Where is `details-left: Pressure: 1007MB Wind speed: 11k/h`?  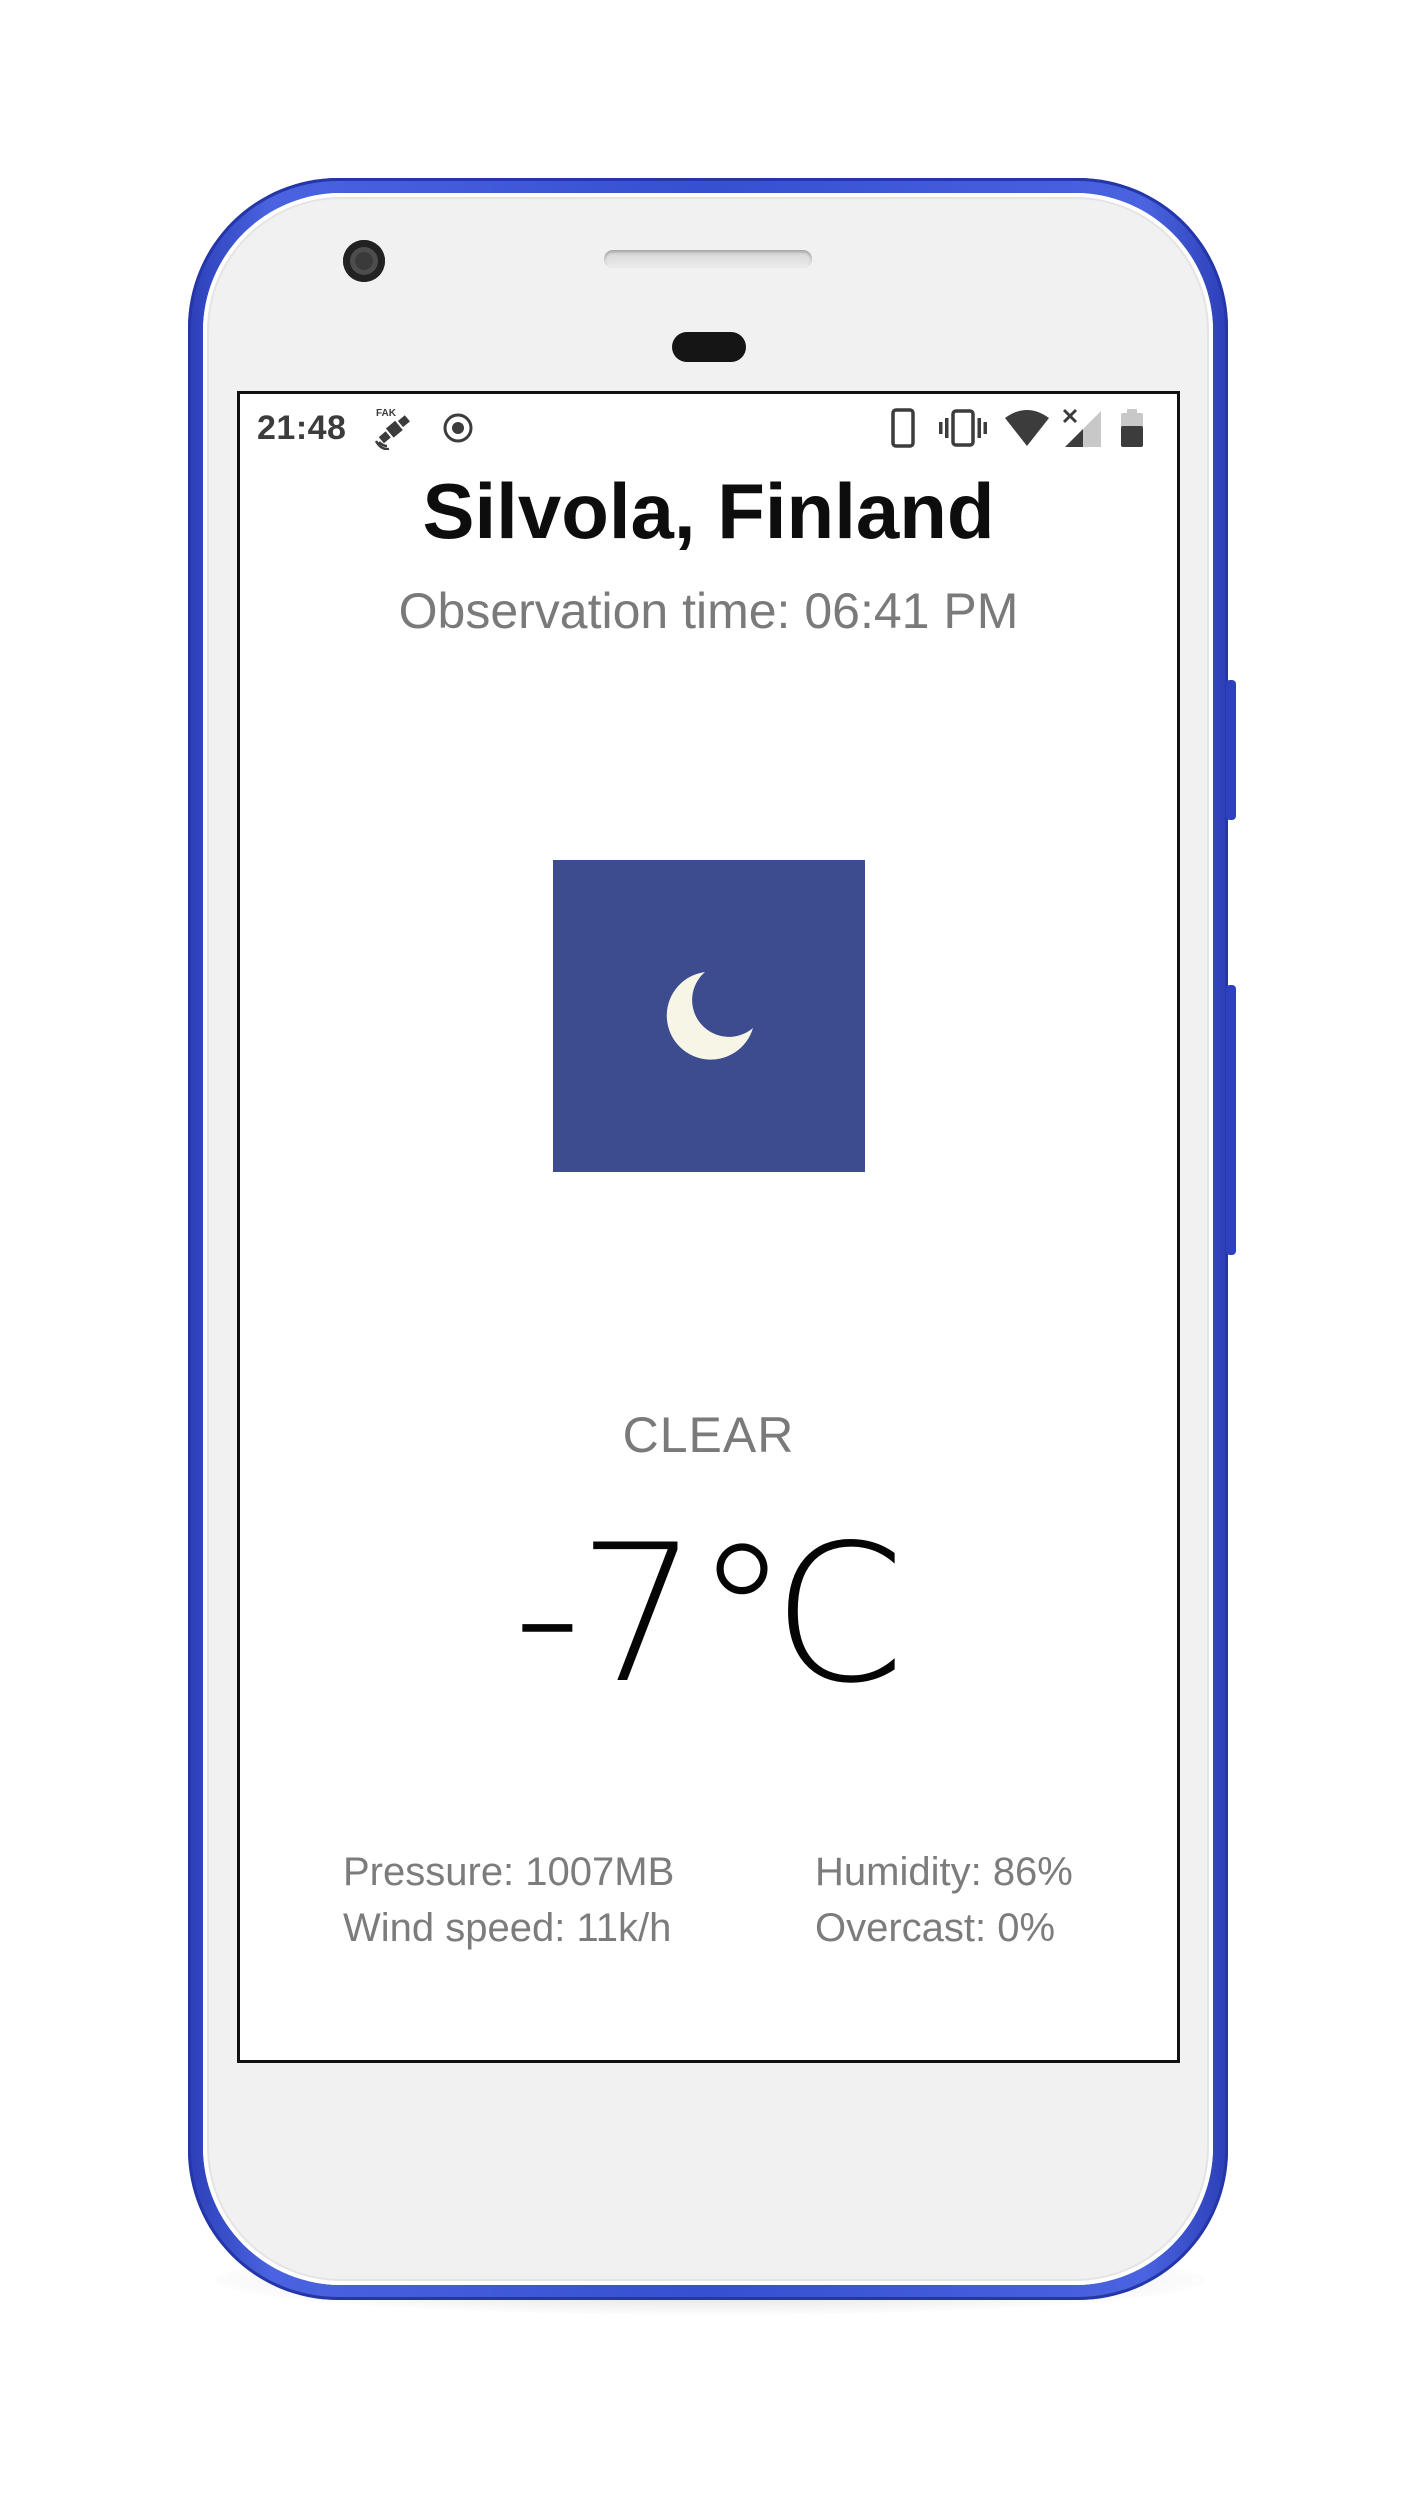 details-left: Pressure: 1007MB Wind speed: 11k/h is located at coordinates (508, 1900).